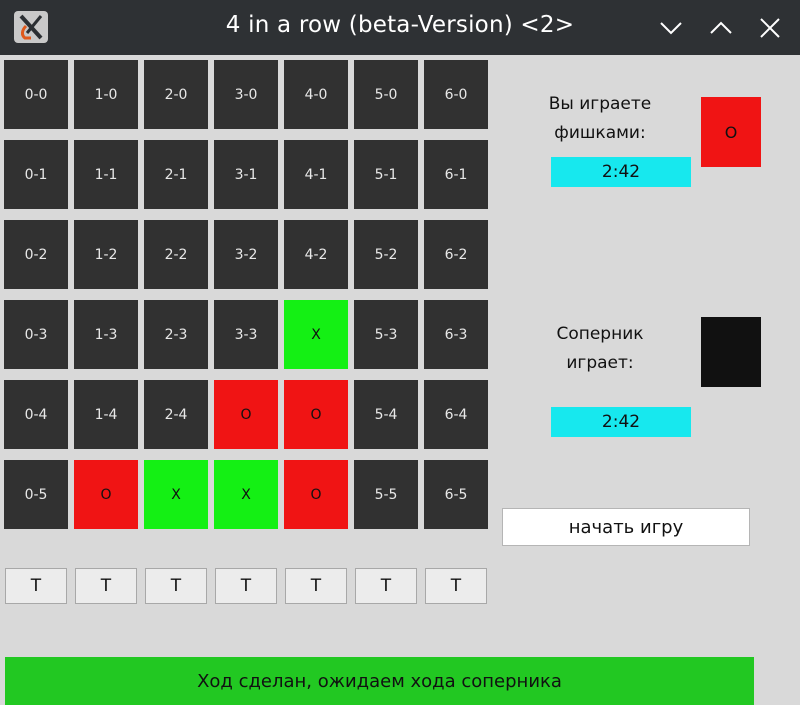 Image resolution: width=800 pixels, height=705 pixels. I want to click on board-cell: 1-1, so click(106, 174).